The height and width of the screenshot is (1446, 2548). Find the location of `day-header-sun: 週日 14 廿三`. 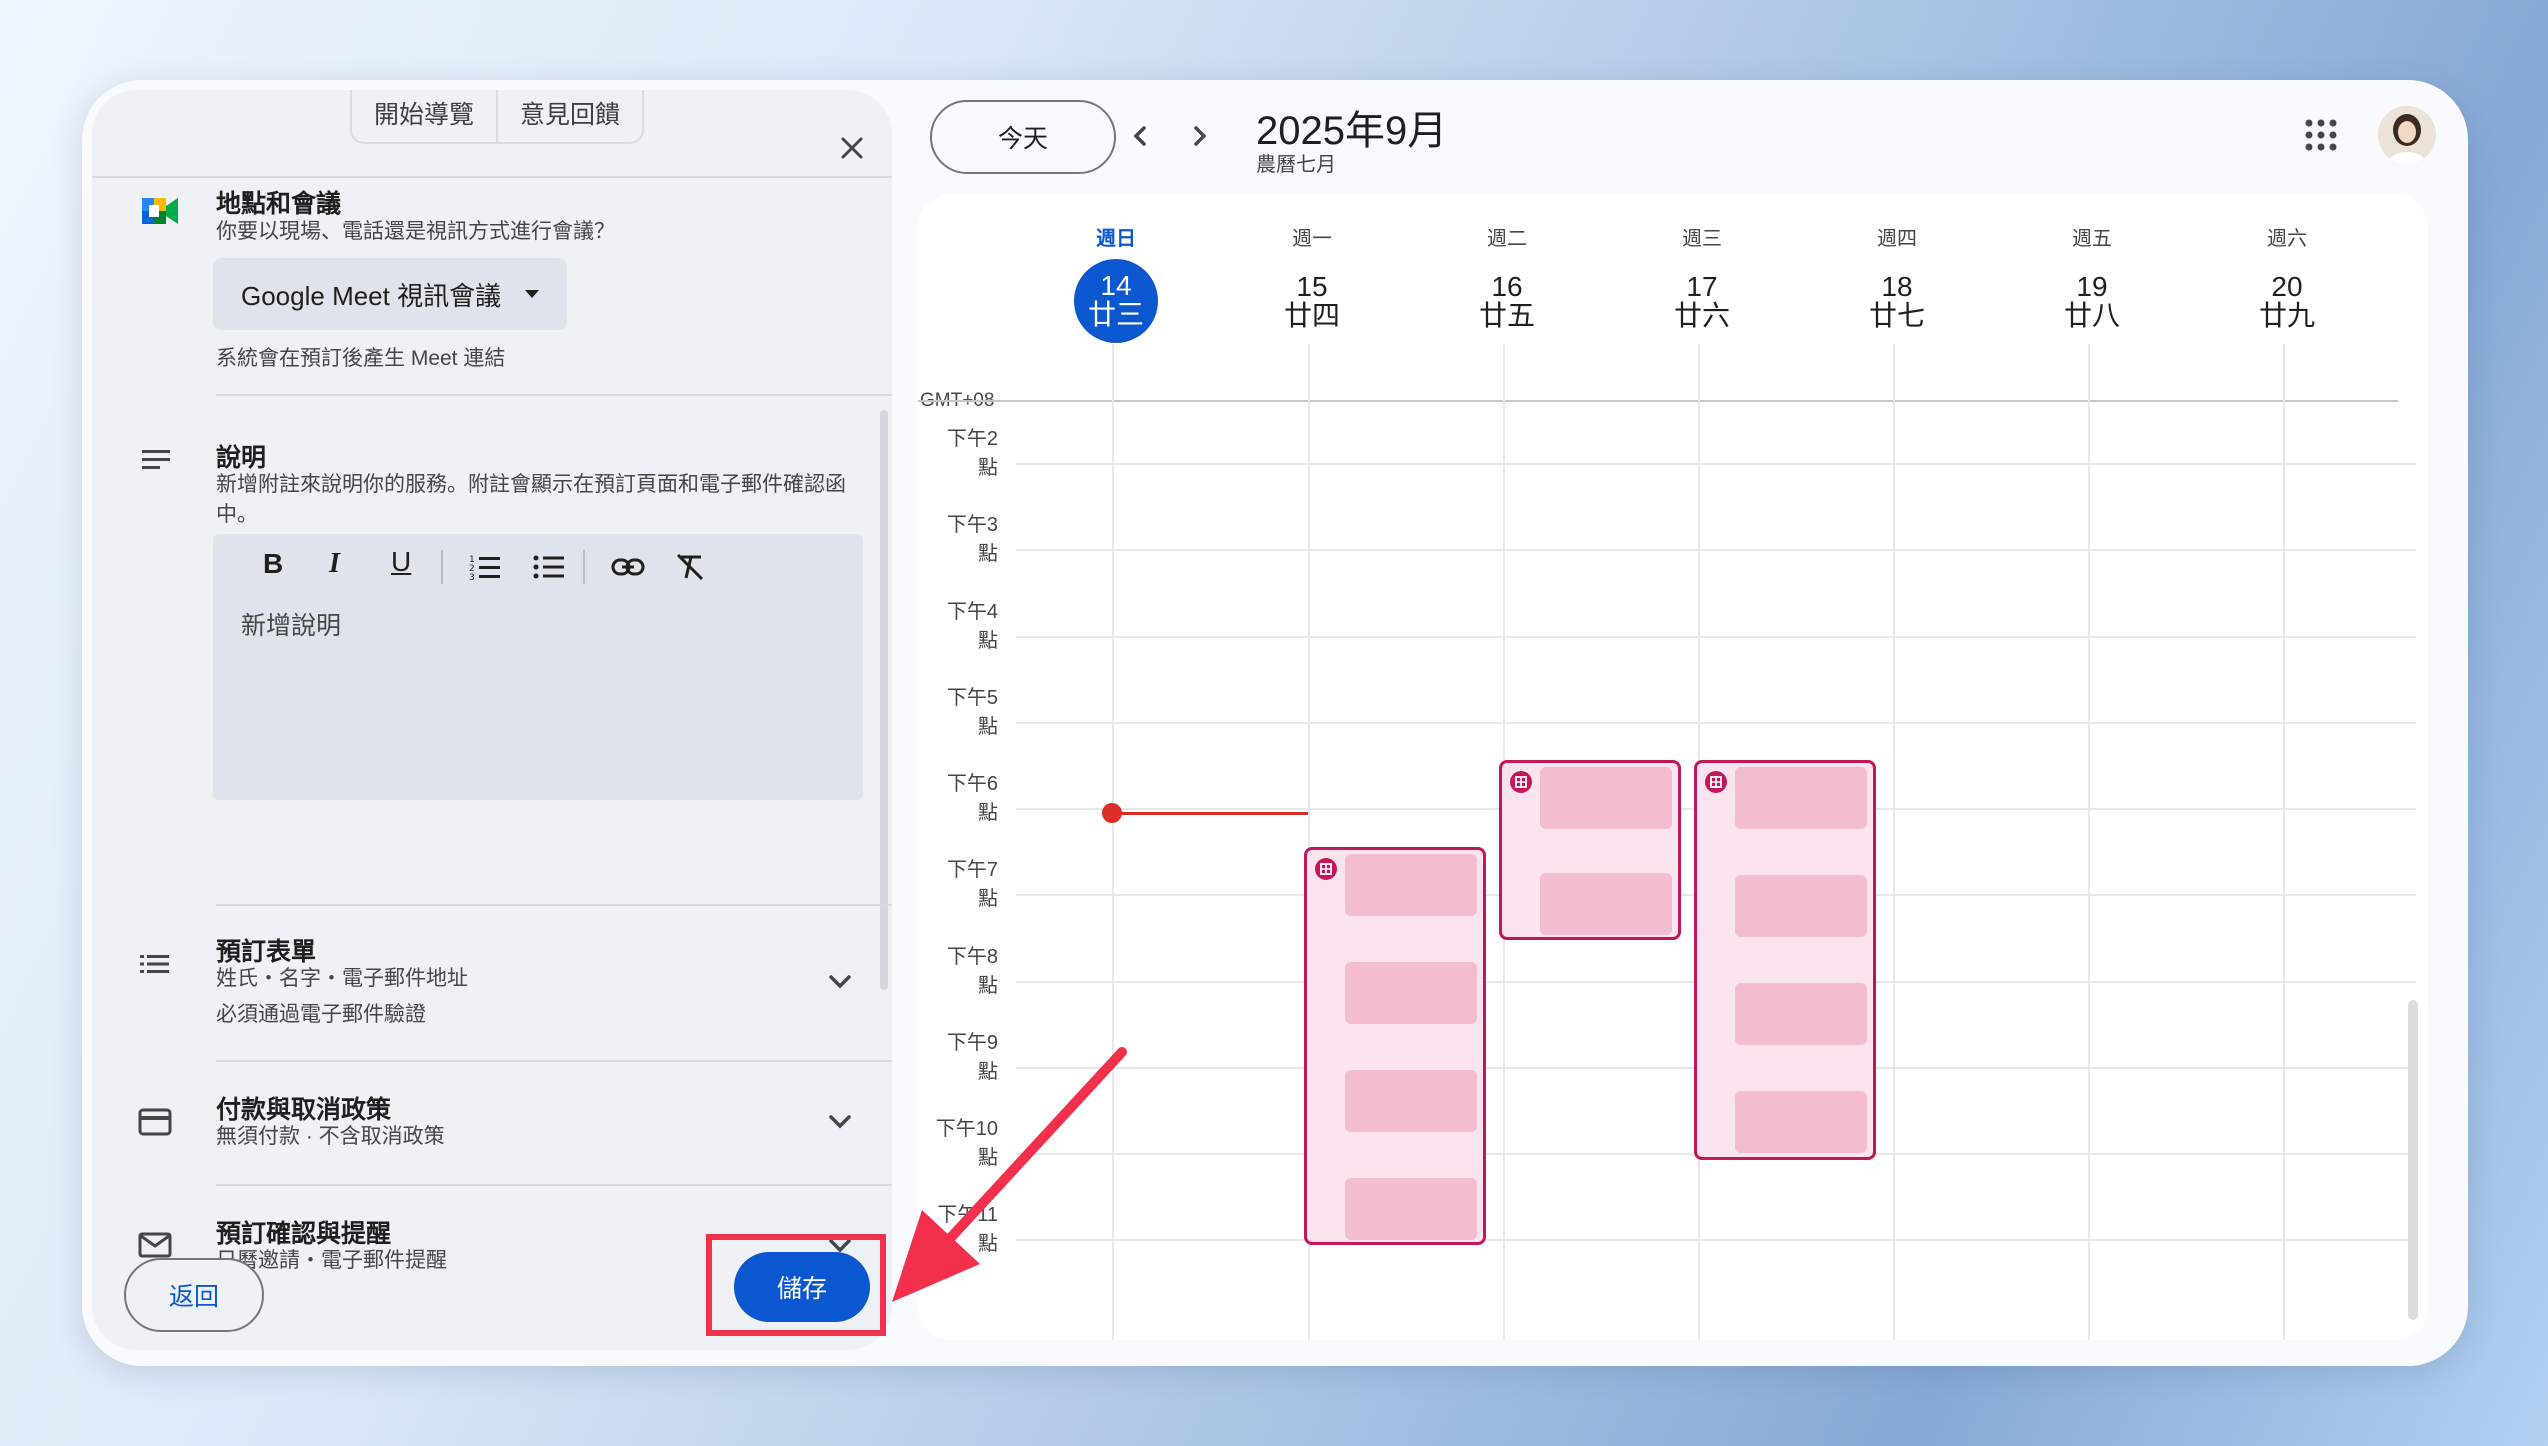

day-header-sun: 週日 14 廿三 is located at coordinates (1116, 282).